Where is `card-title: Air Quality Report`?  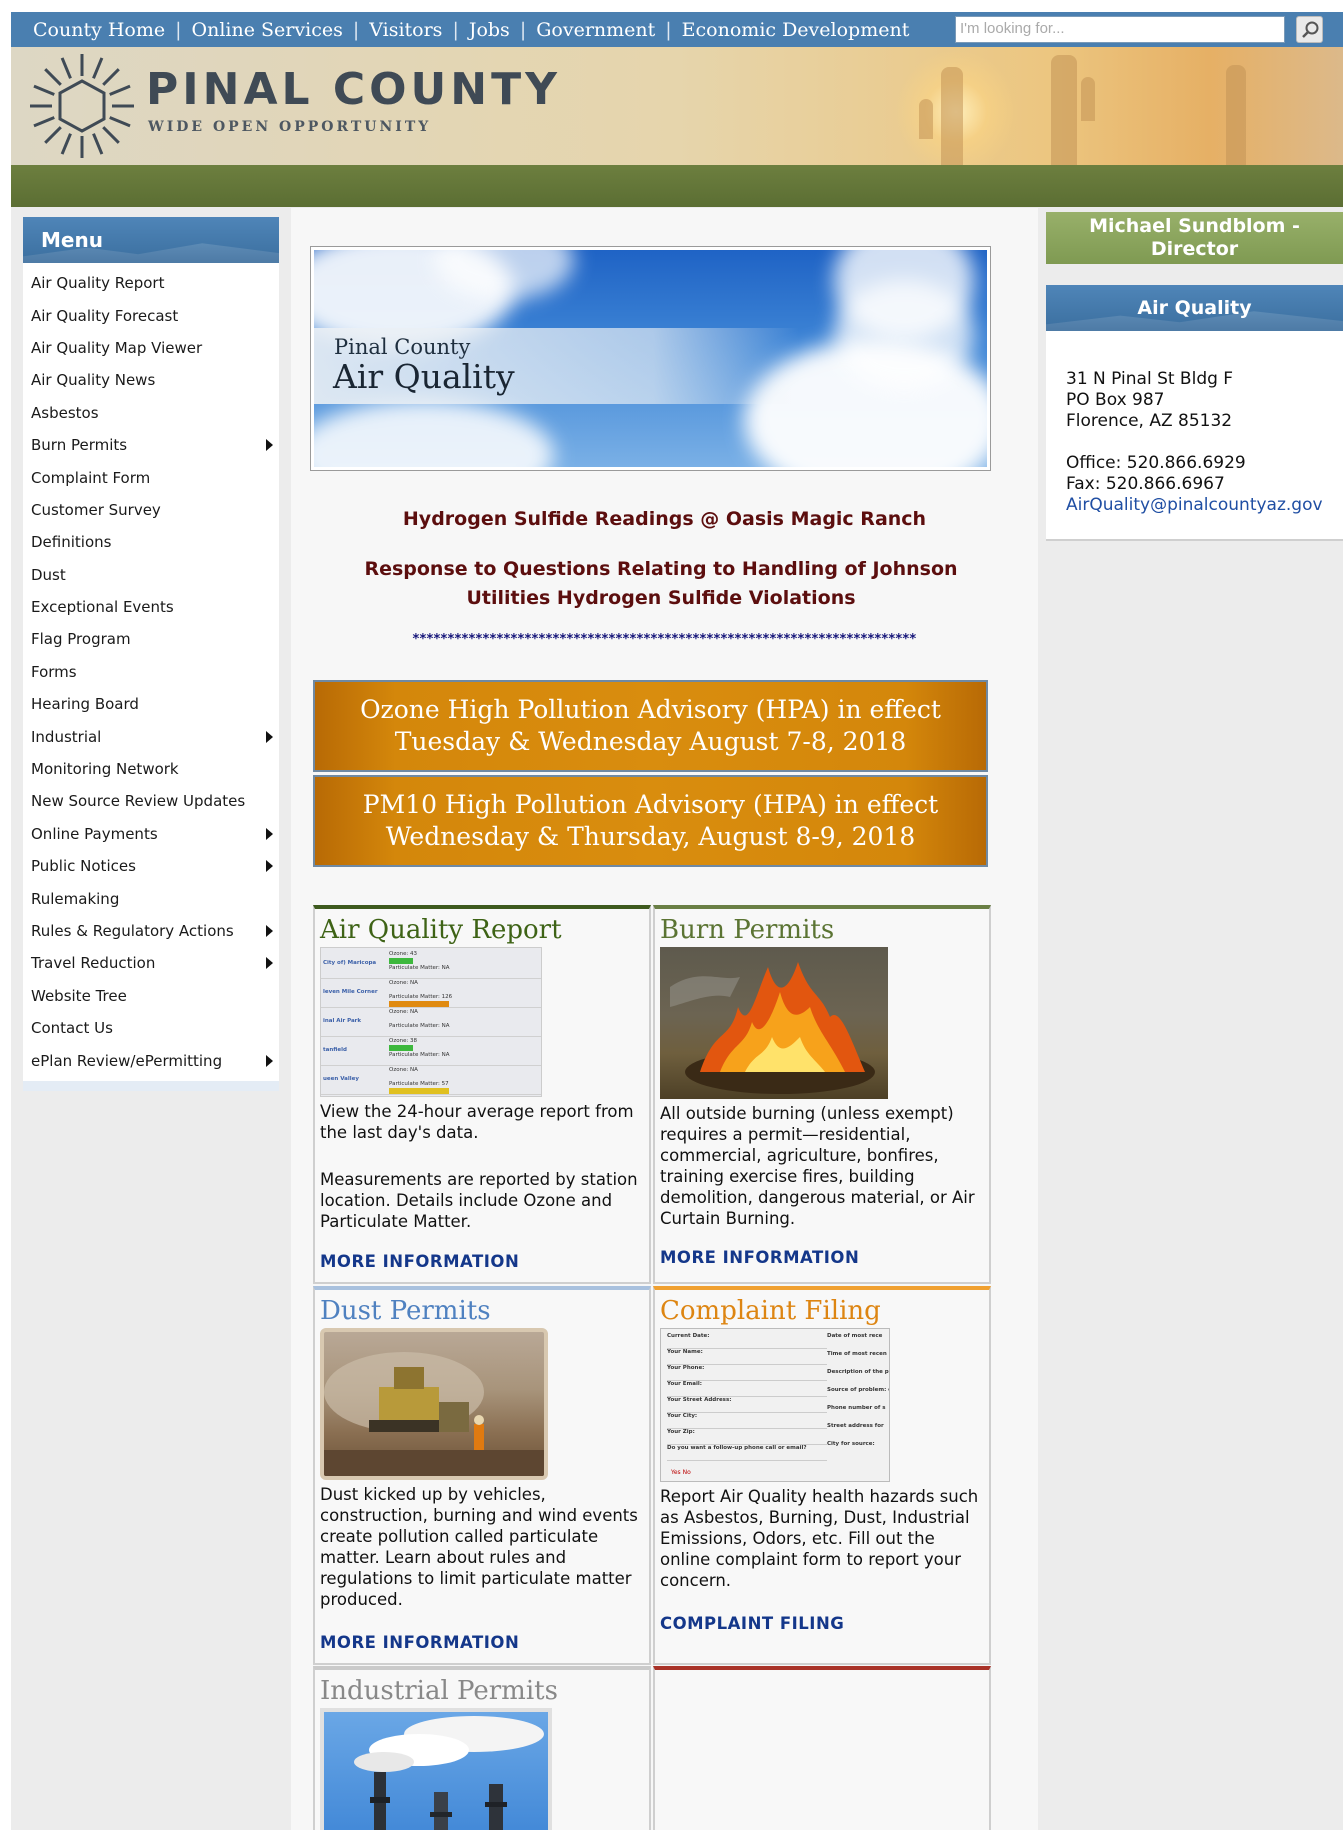 card-title: Air Quality Report is located at coordinates (484, 930).